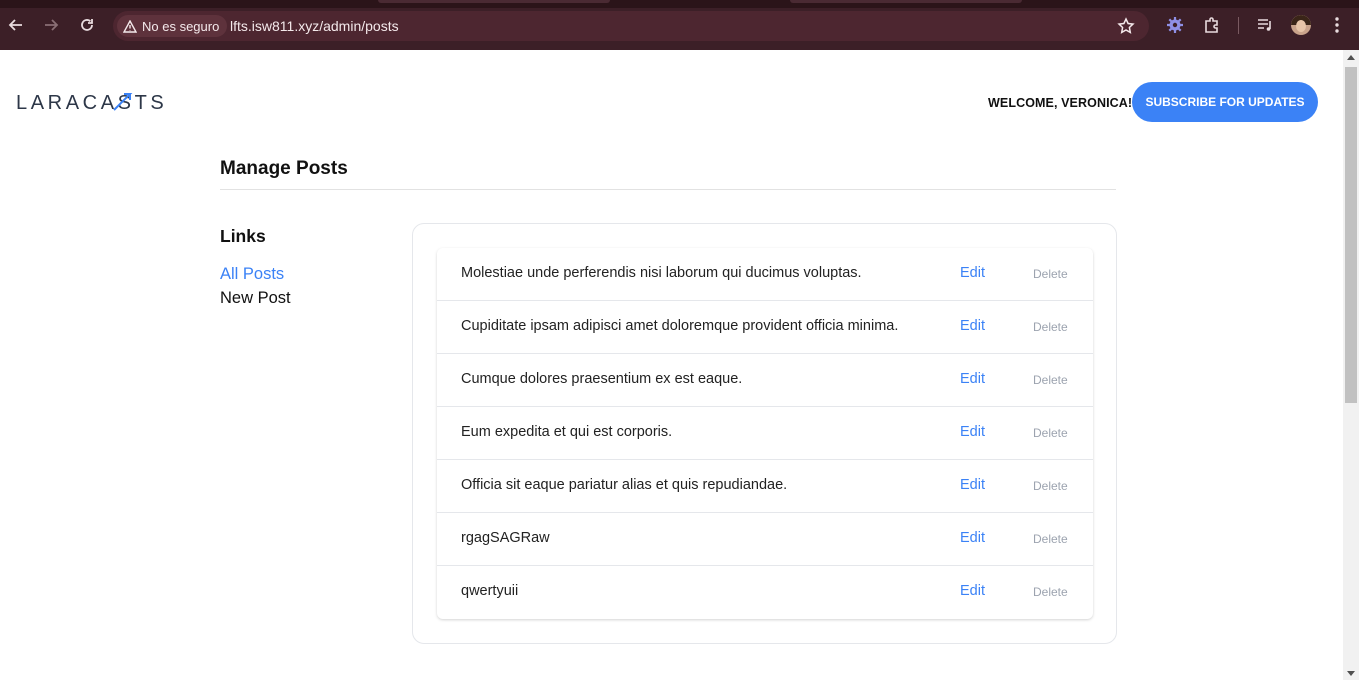 Image resolution: width=1359 pixels, height=680 pixels. I want to click on address-bar: No es seguro lfts.isw811.xyz/admin/posts, so click(631, 26).